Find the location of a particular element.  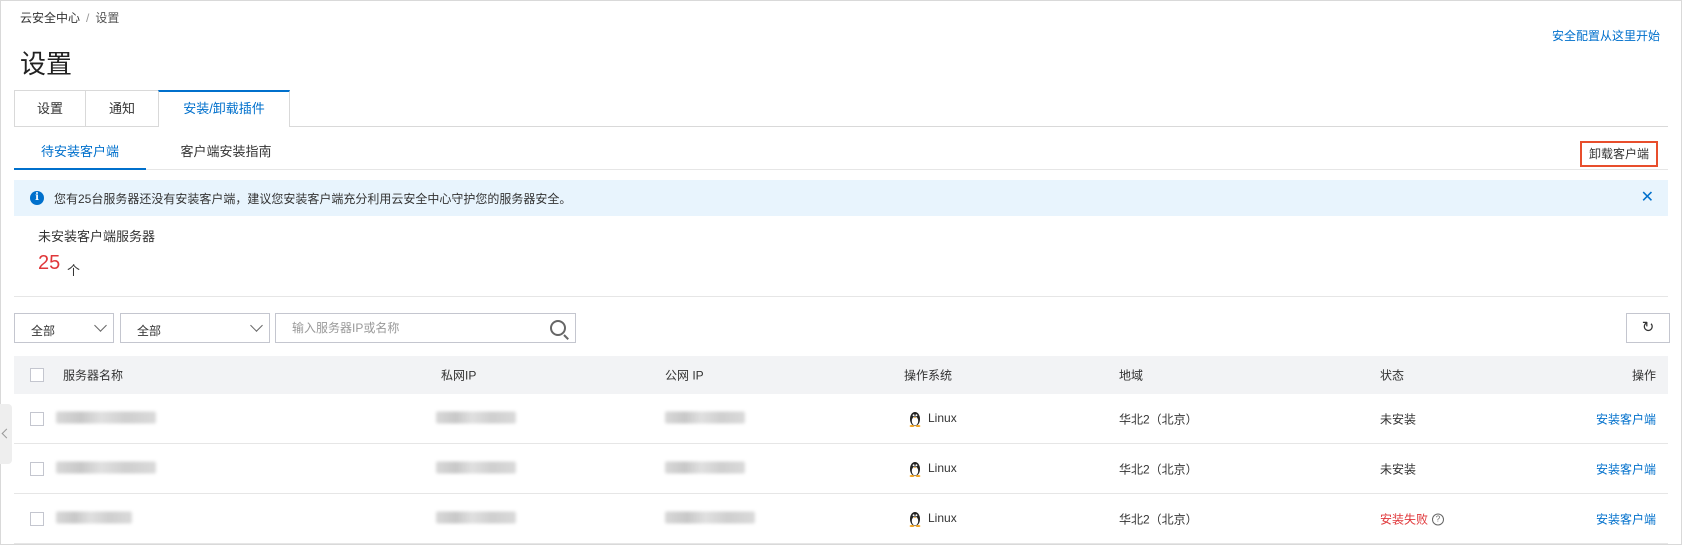

search-icon is located at coordinates (558, 328).